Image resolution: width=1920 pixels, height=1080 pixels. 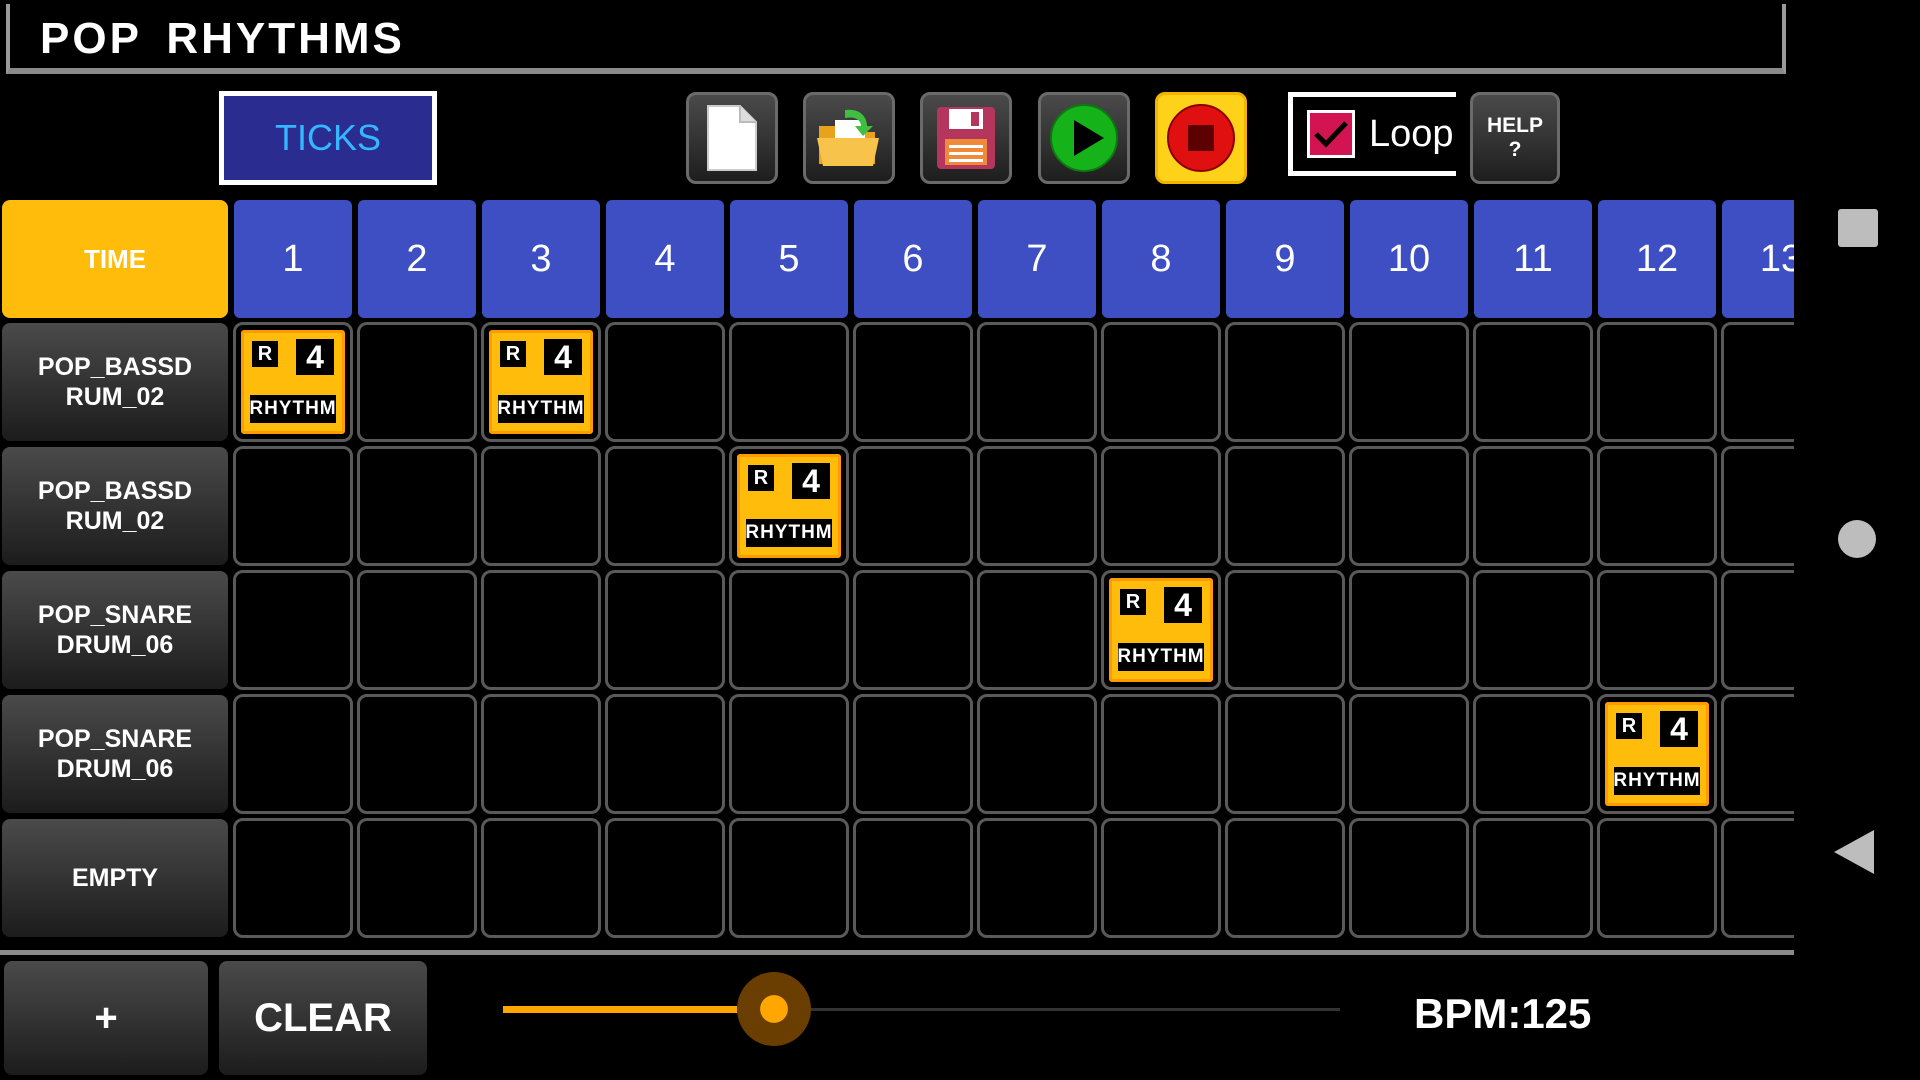 What do you see at coordinates (774, 1009) in the screenshot?
I see `tempo-slider-thumb` at bounding box center [774, 1009].